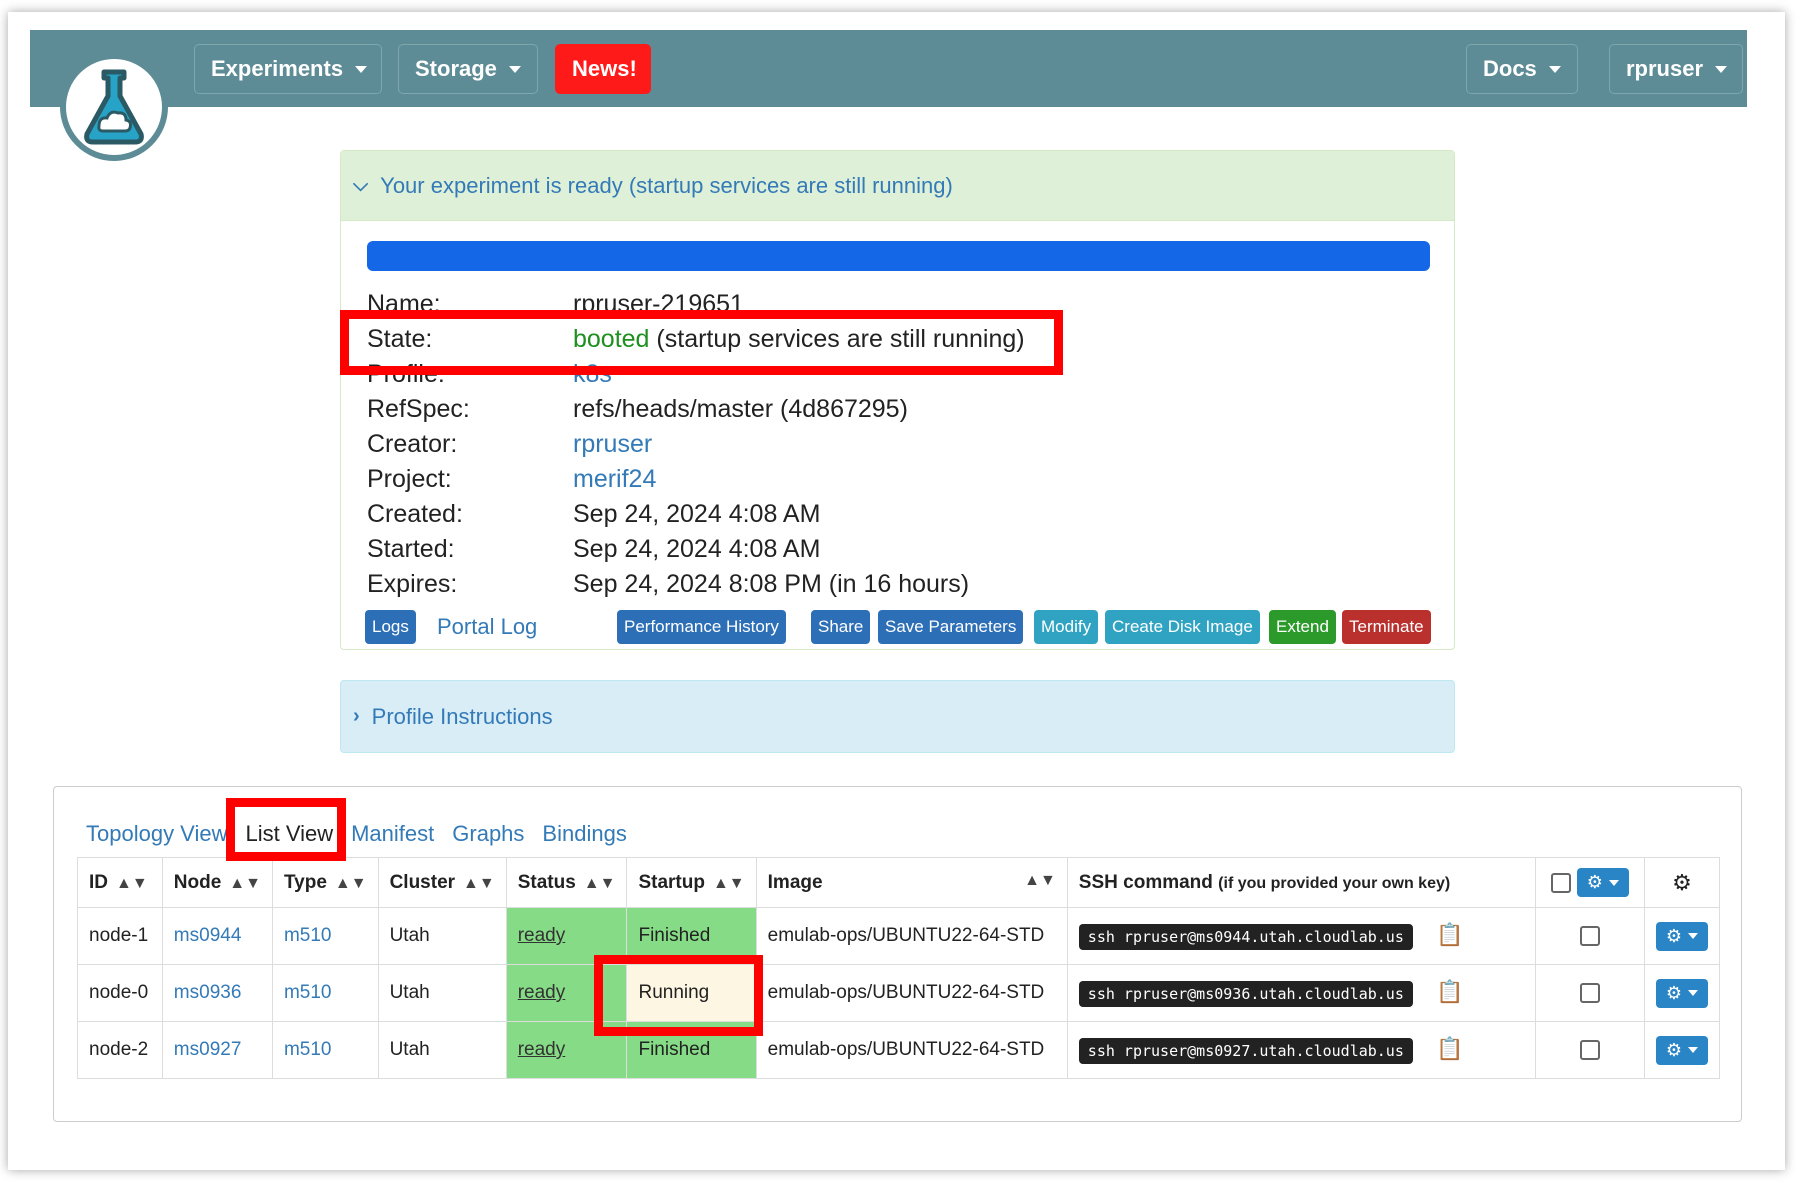  Describe the element at coordinates (593, 549) in the screenshot. I see `info-row-started: Started: Sep 24, 2024 4:08 AM` at that location.